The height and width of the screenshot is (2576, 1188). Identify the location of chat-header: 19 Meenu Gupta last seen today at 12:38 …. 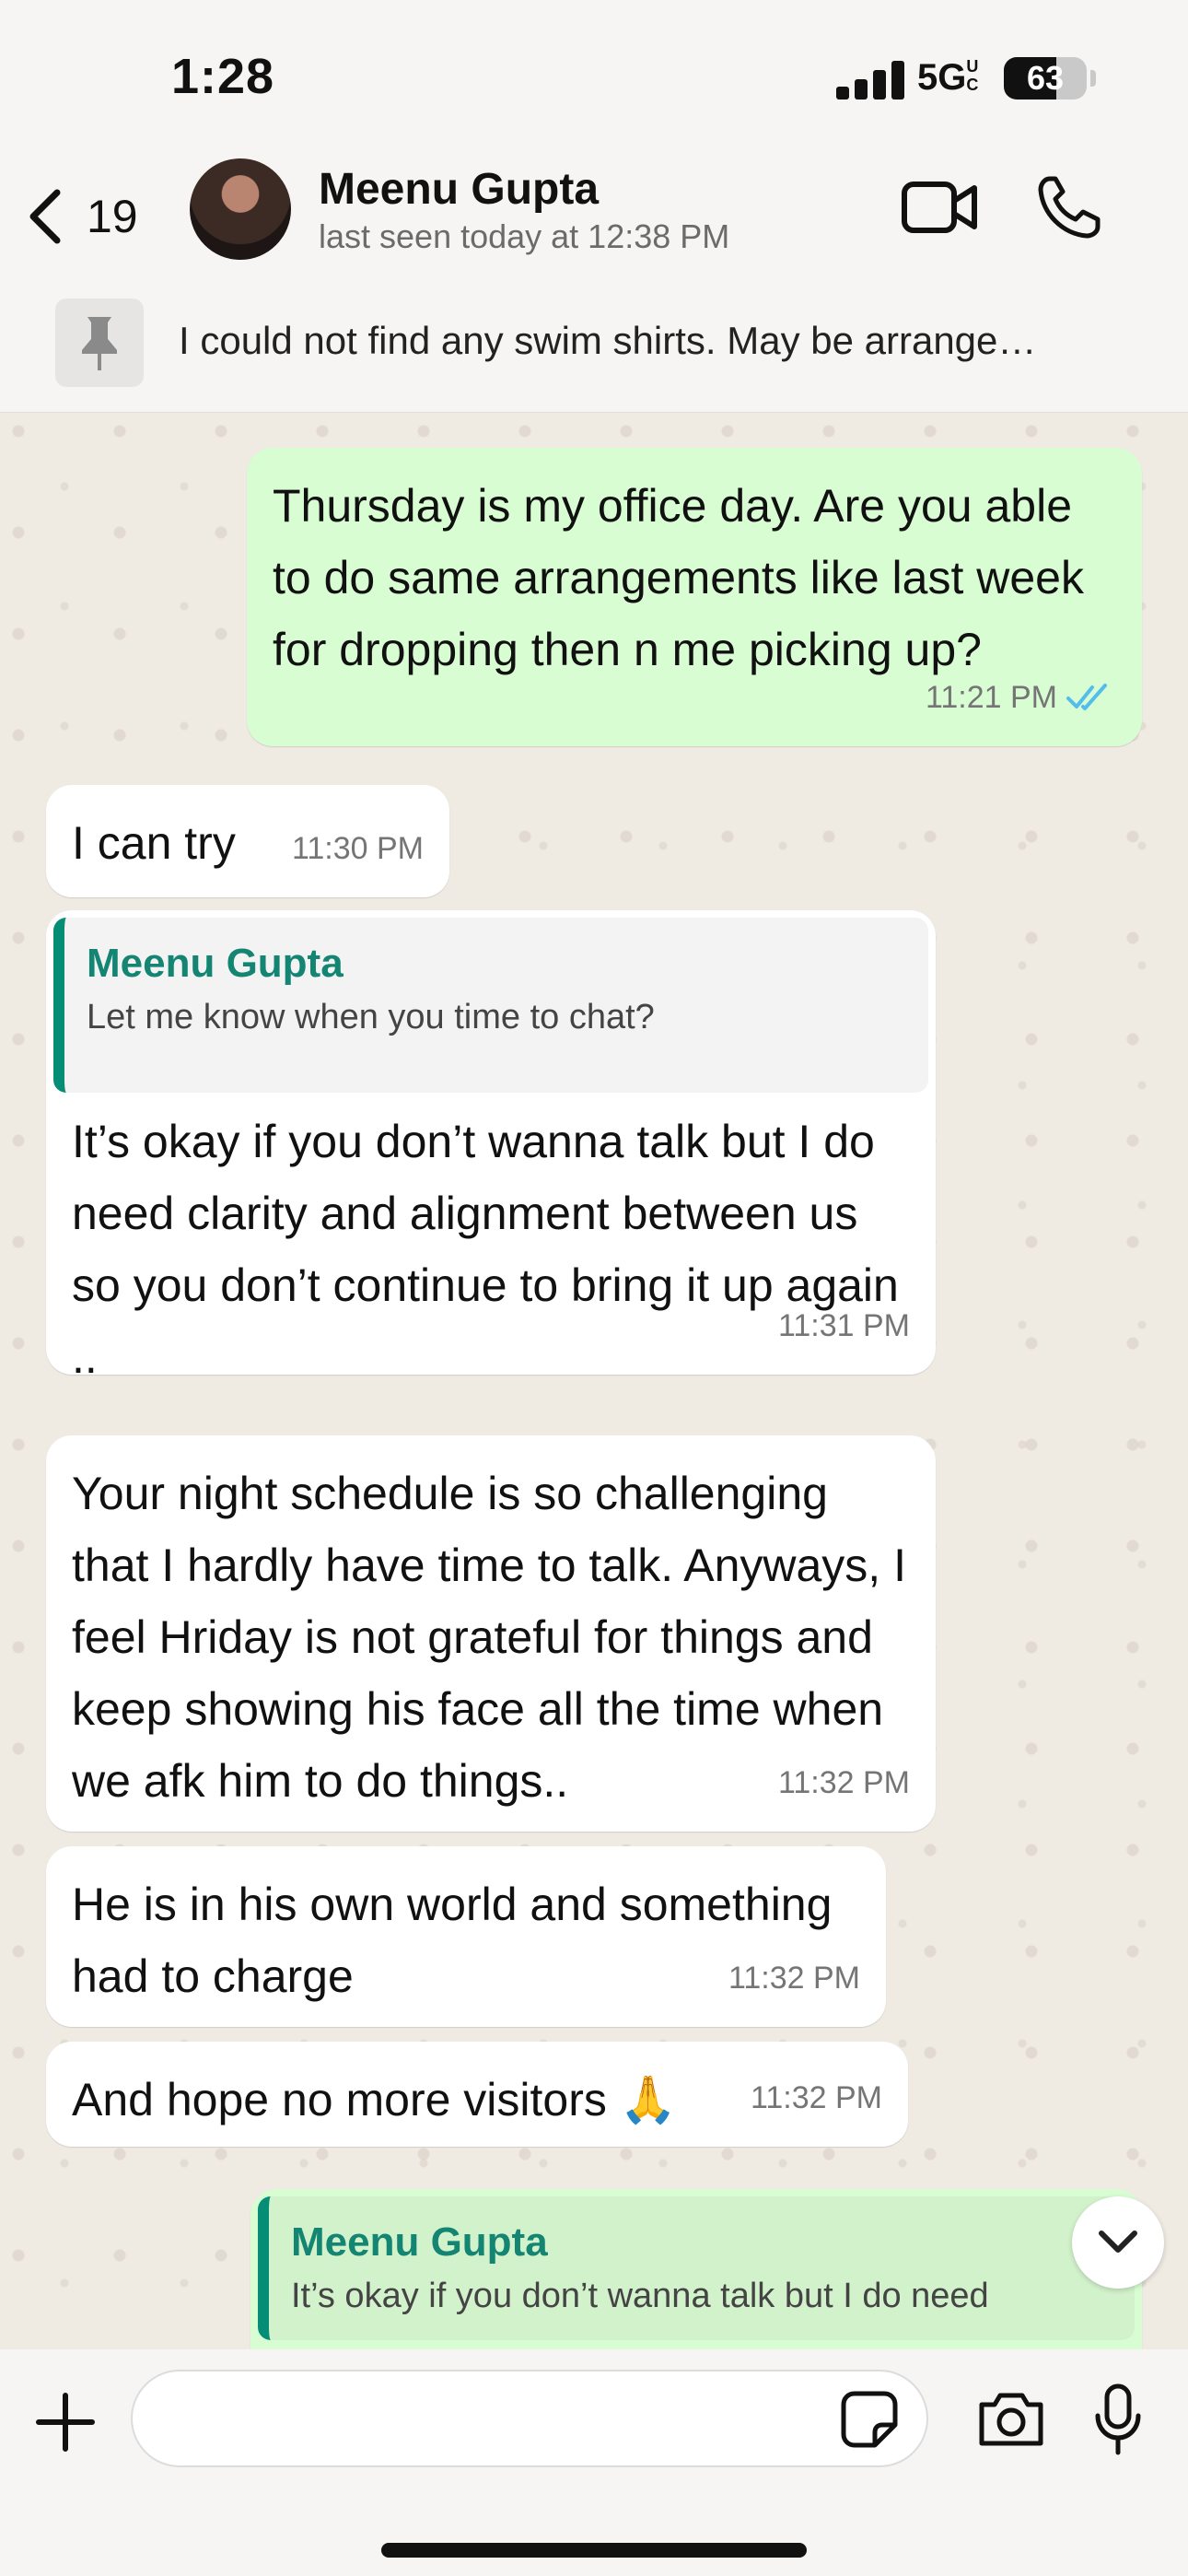
(594, 216).